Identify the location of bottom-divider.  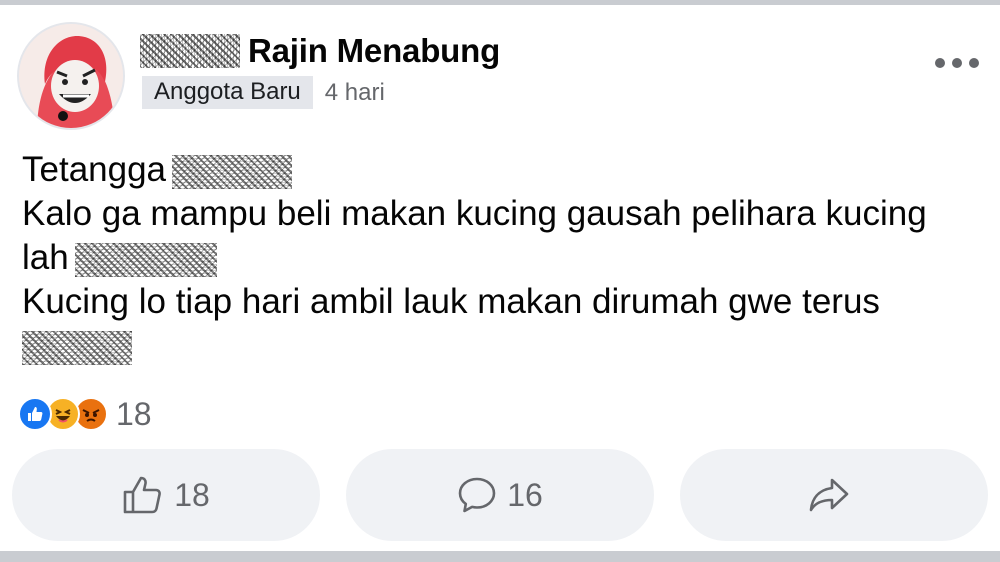
(500, 556).